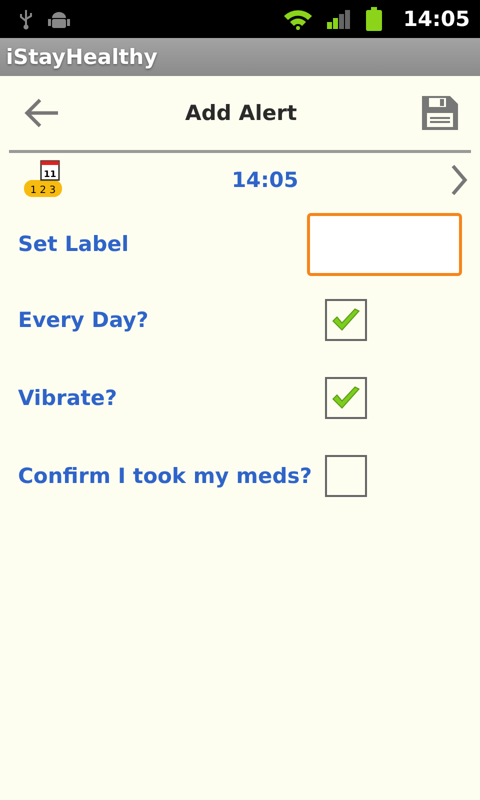  Describe the element at coordinates (384, 244) in the screenshot. I see `label-input` at that location.